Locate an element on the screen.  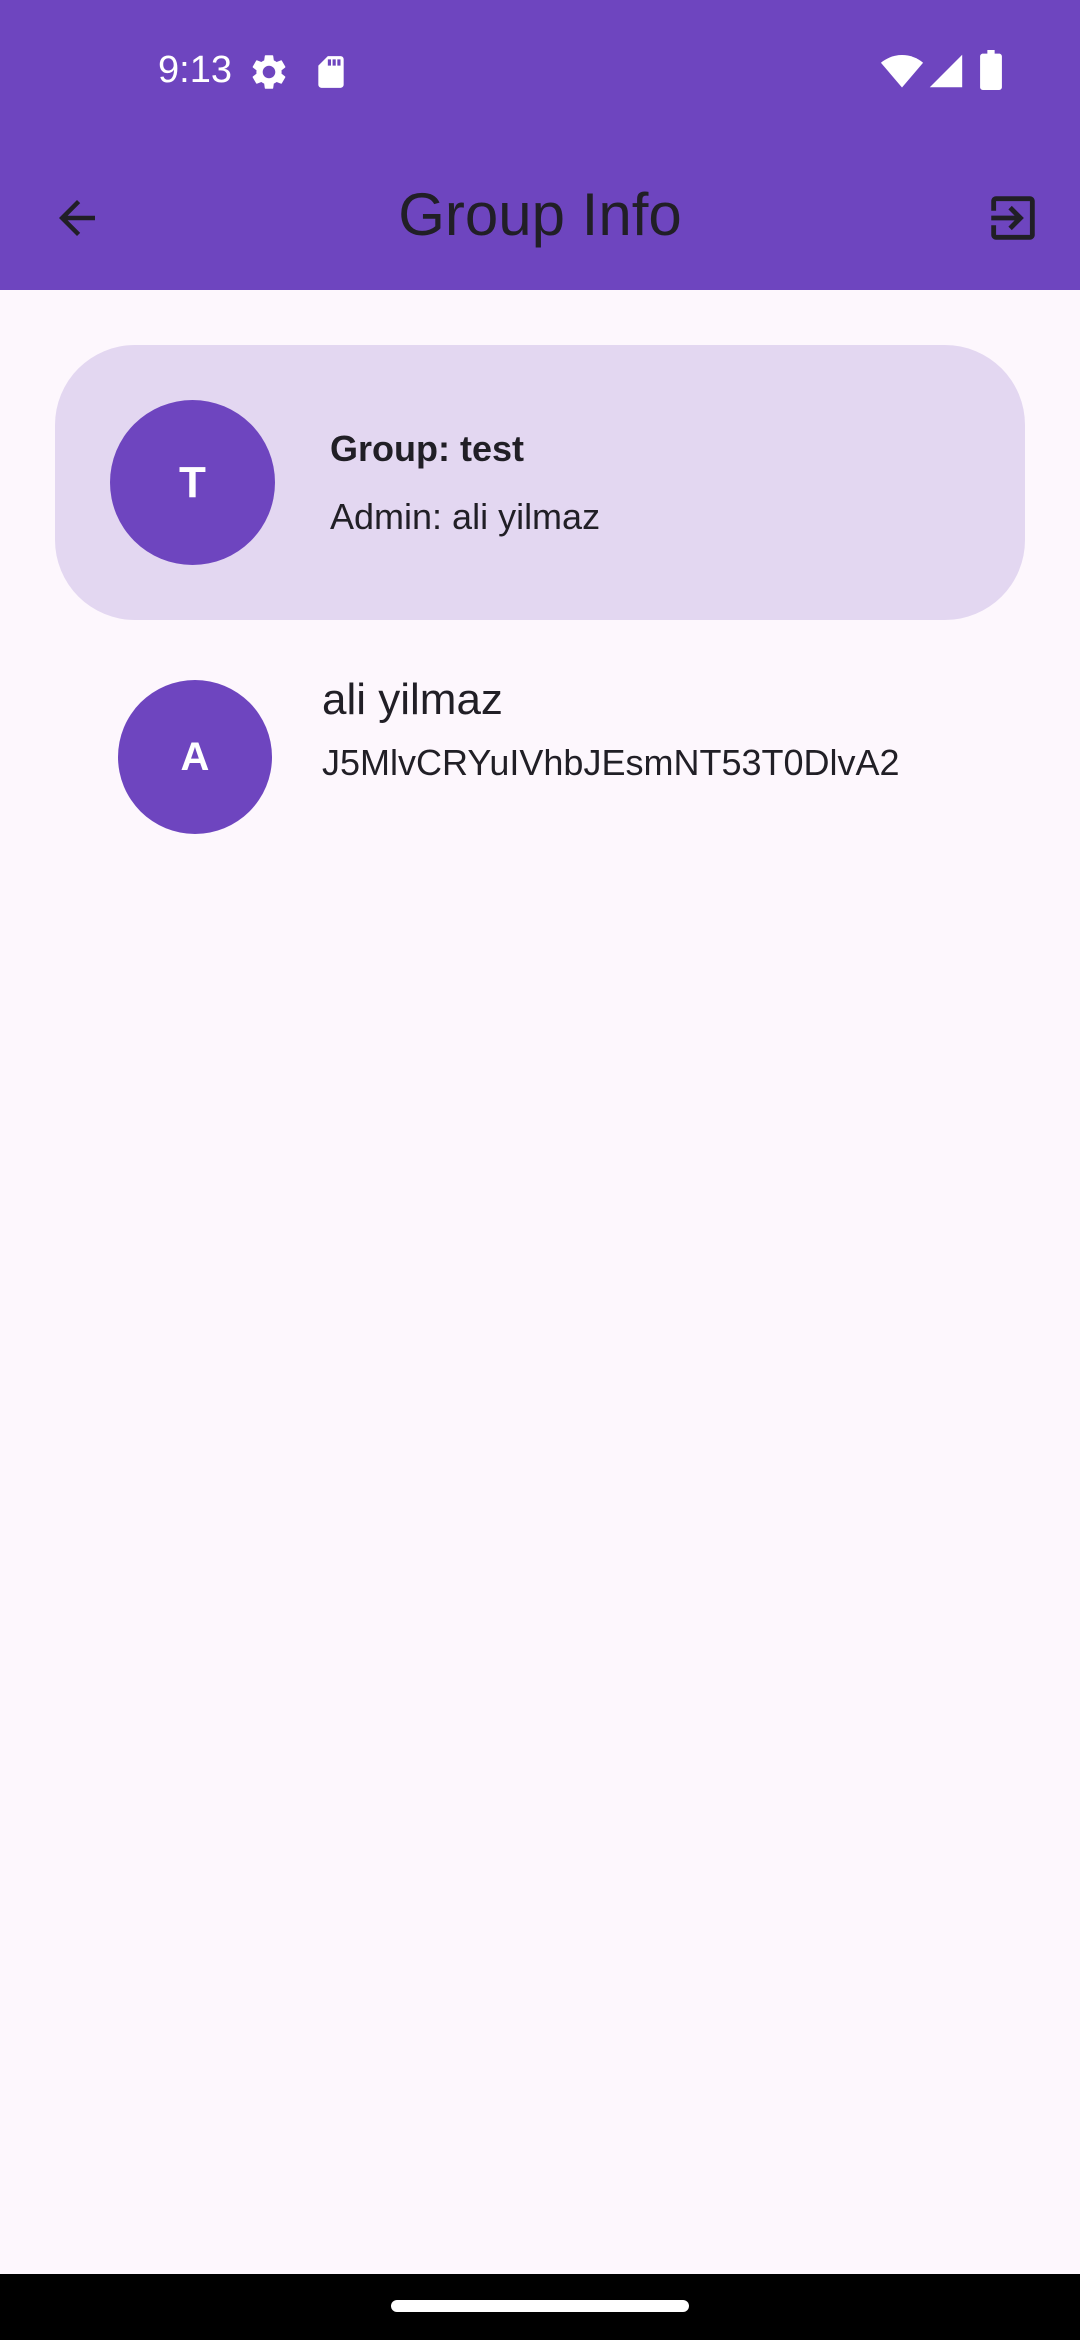
navigation-bar is located at coordinates (540, 2307).